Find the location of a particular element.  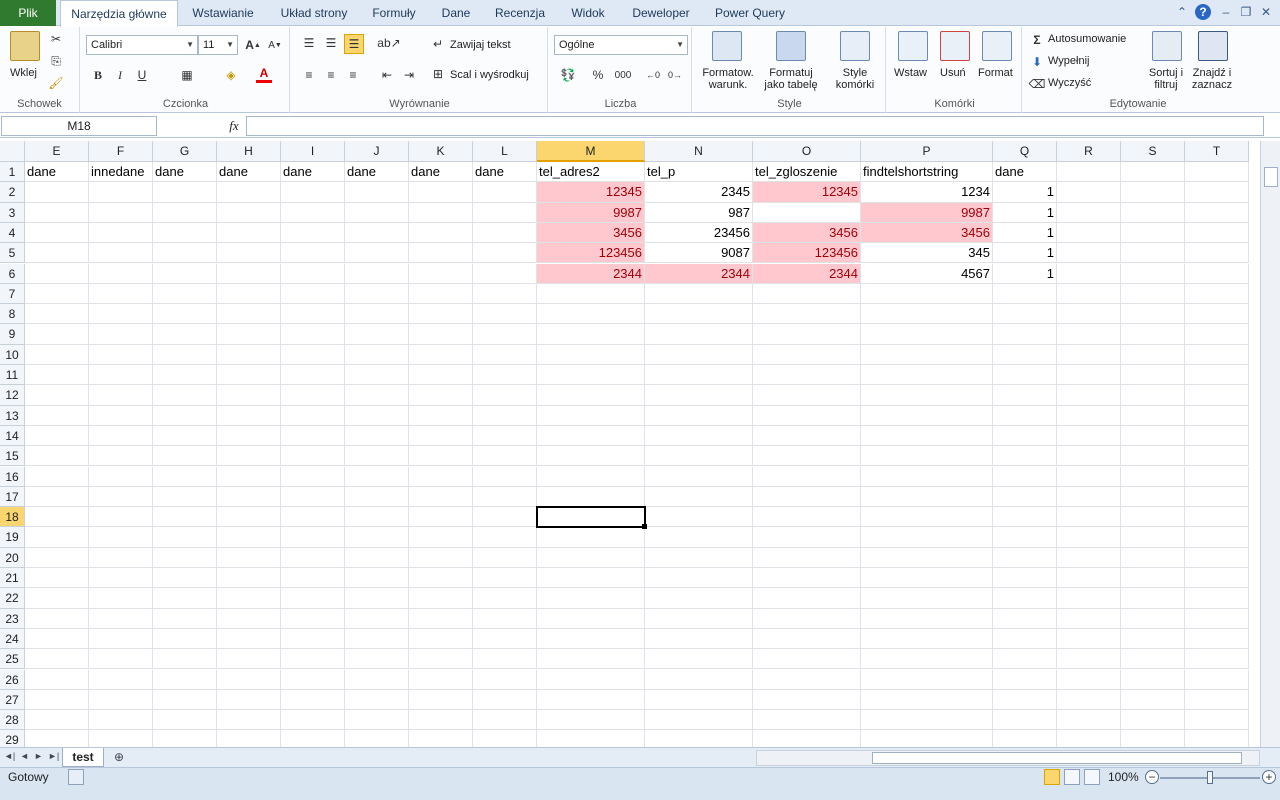

cell-k8 is located at coordinates (441, 314).